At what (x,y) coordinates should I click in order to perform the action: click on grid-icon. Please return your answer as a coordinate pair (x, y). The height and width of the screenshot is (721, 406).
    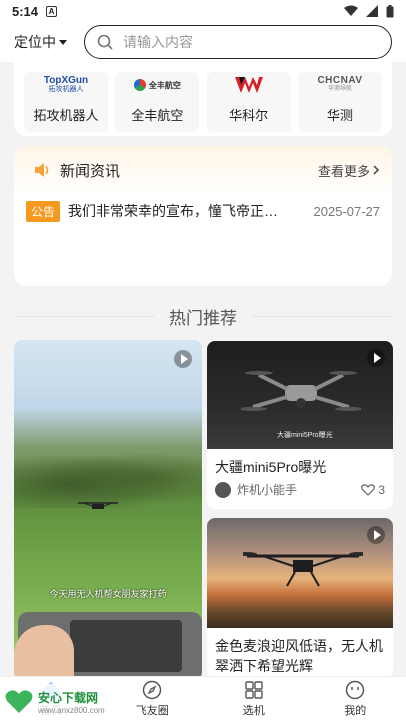
    Looking at the image, I should click on (254, 690).